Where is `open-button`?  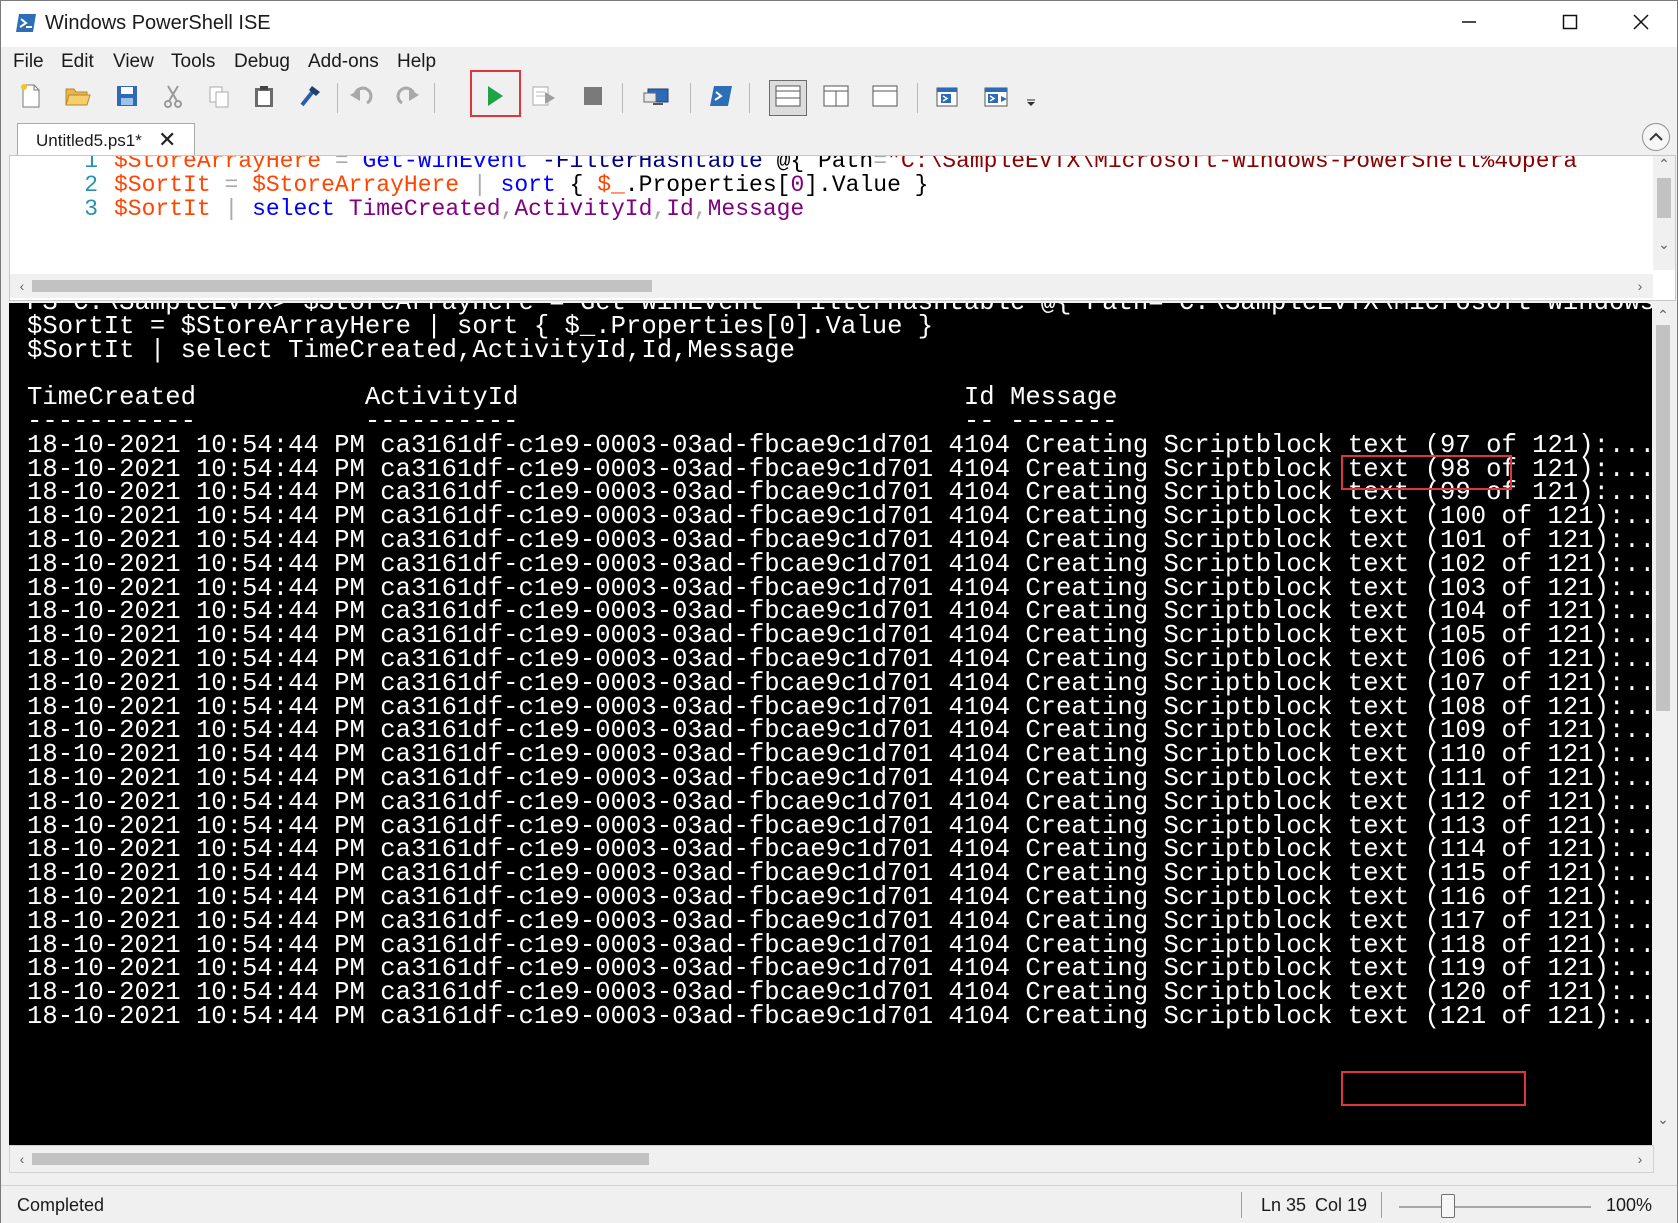
open-button is located at coordinates (78, 98).